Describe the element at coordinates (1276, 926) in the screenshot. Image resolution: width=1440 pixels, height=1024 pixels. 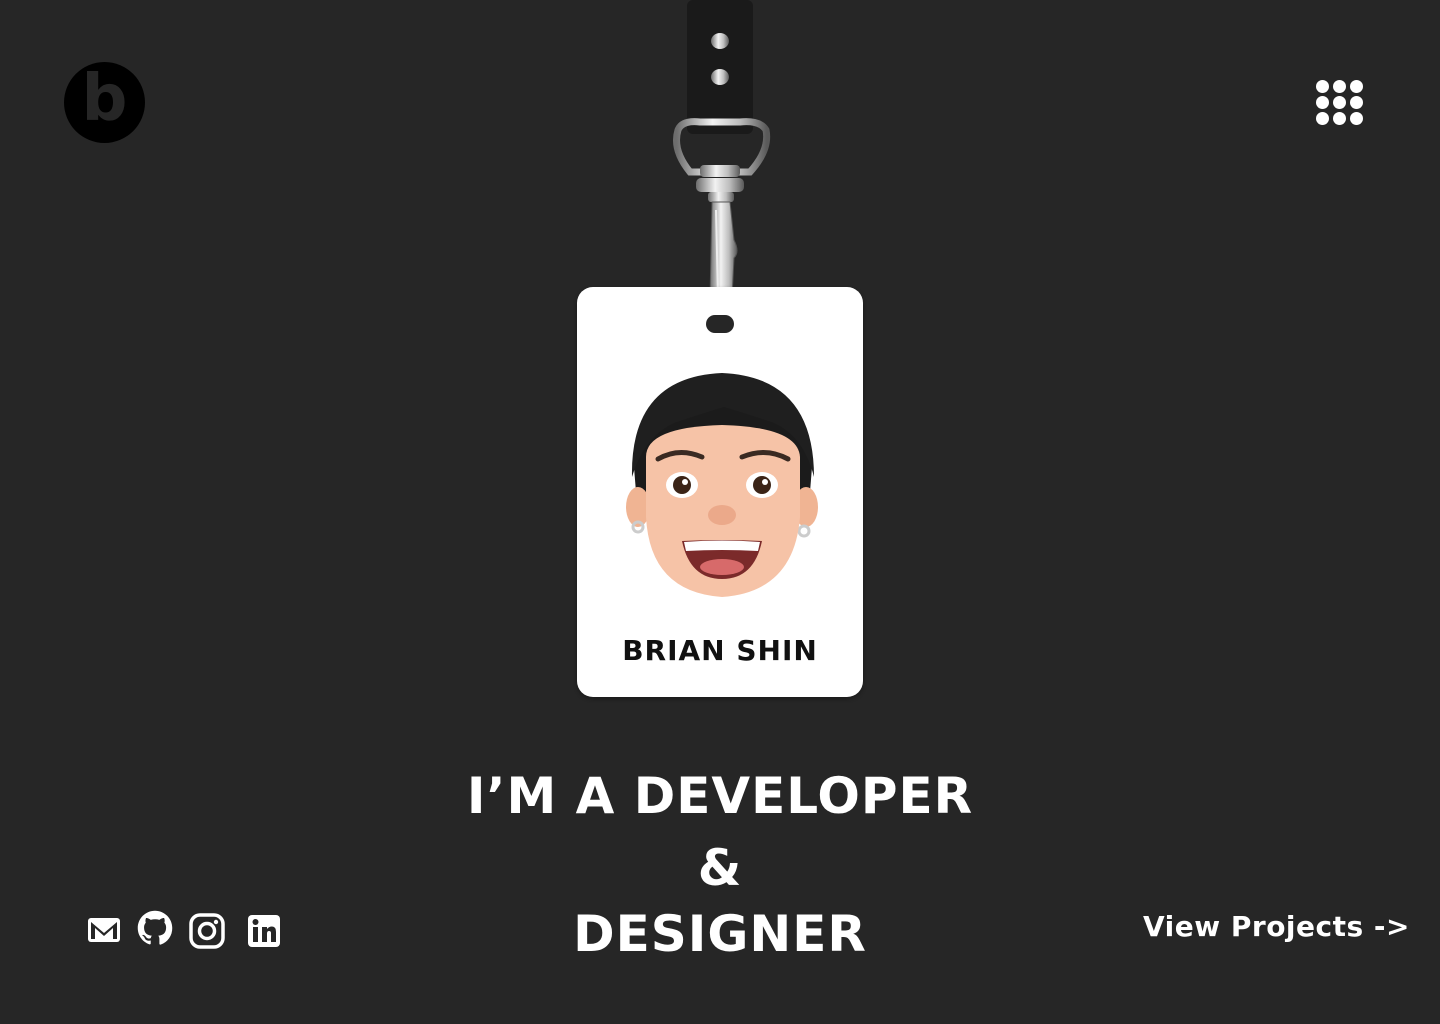
I see `view-projects-link: View Projects ->` at that location.